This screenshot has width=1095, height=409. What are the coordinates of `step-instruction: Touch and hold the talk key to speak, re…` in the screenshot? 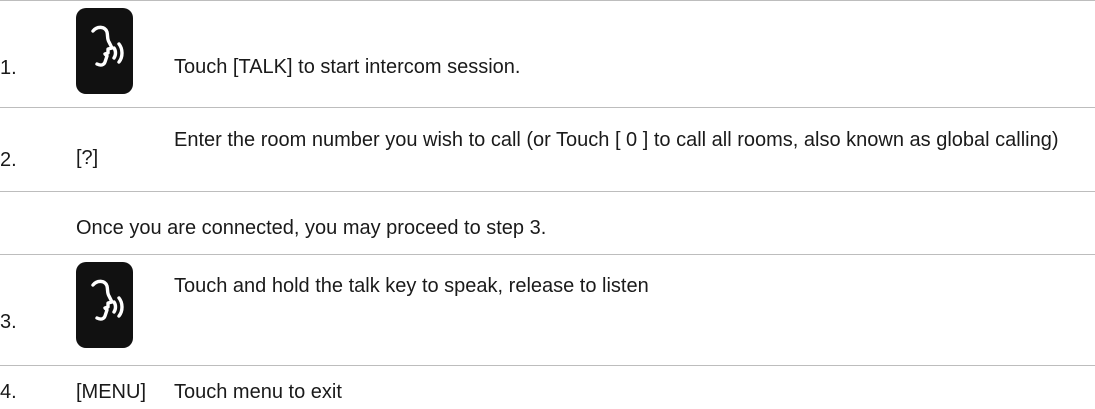 It's located at (411, 286).